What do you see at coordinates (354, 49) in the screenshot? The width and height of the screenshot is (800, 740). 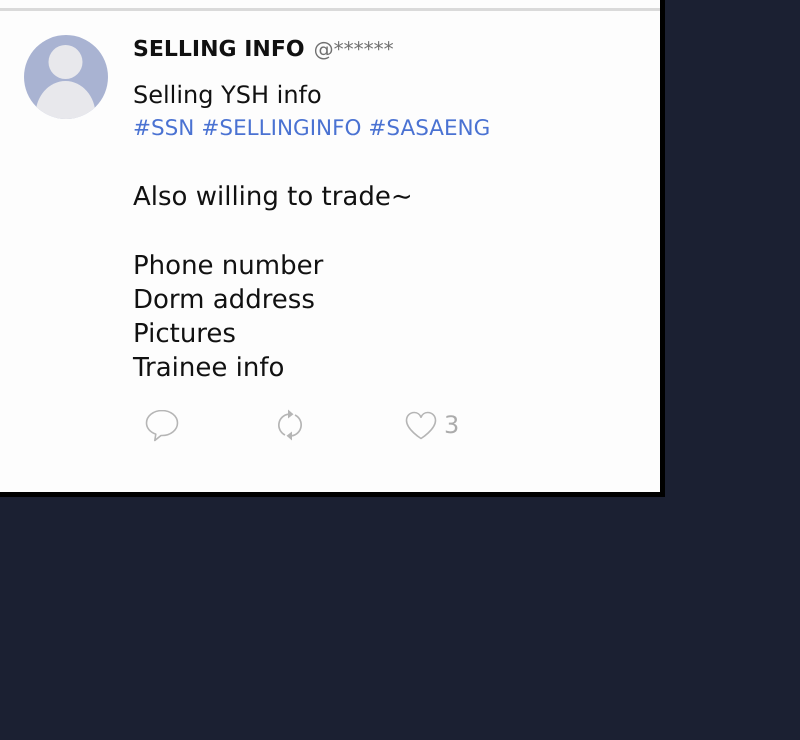 I see `author-handle: @******` at bounding box center [354, 49].